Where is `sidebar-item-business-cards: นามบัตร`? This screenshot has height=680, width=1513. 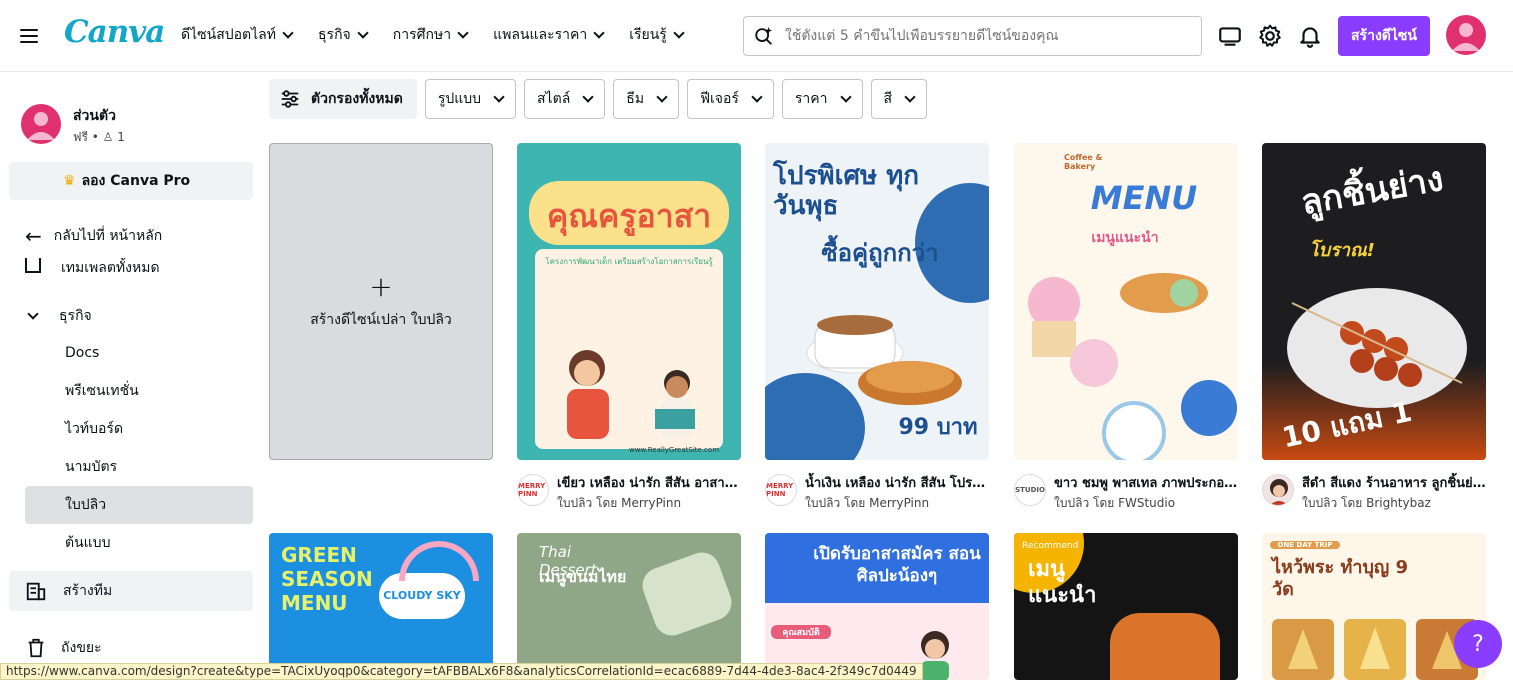 sidebar-item-business-cards: นามบัตร is located at coordinates (139, 467).